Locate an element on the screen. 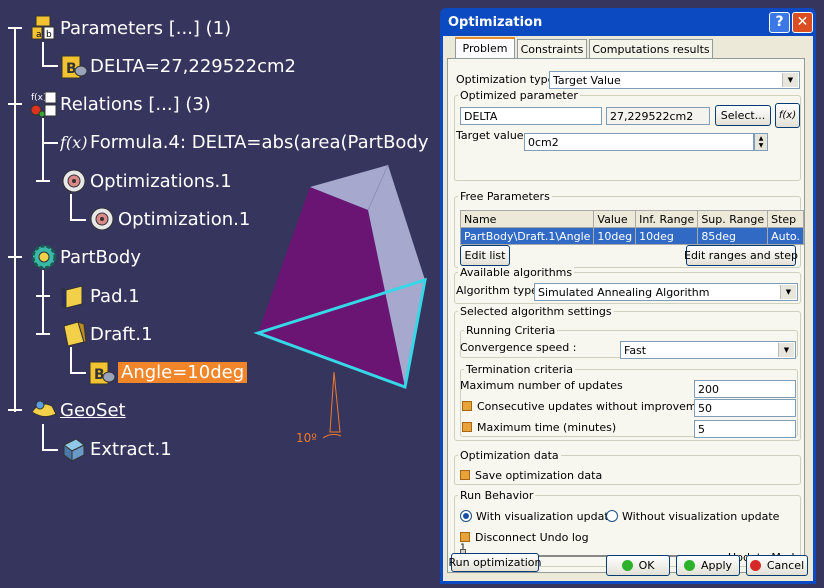 The height and width of the screenshot is (588, 824). col-value-header: Value is located at coordinates (615, 219).